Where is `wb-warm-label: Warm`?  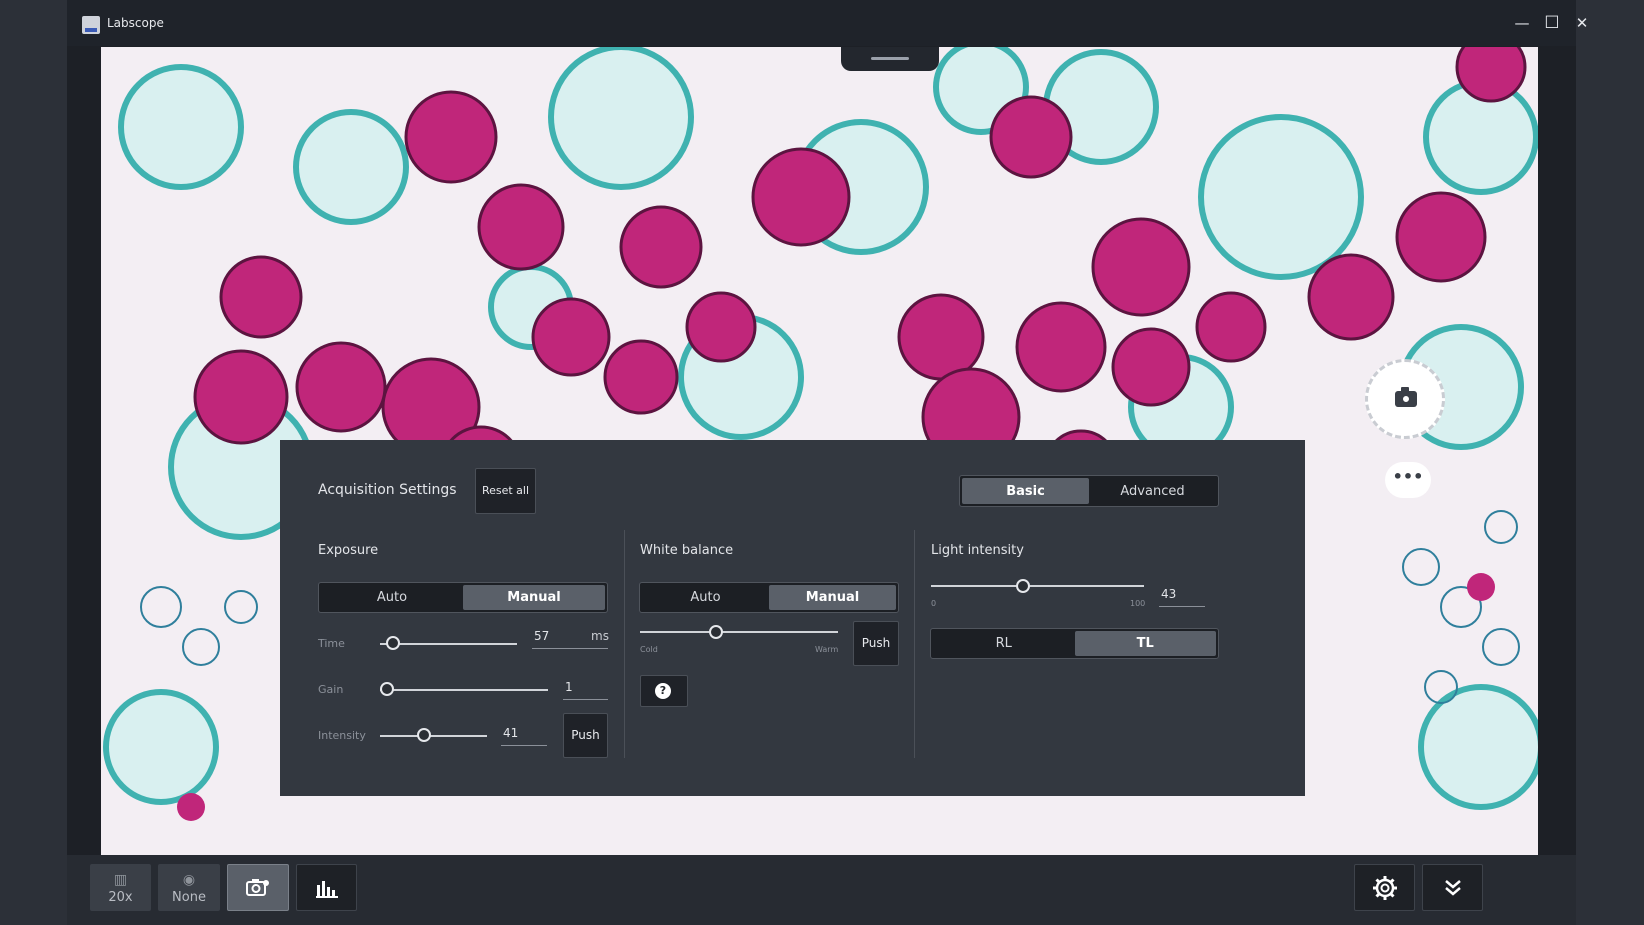
wb-warm-label: Warm is located at coordinates (827, 649).